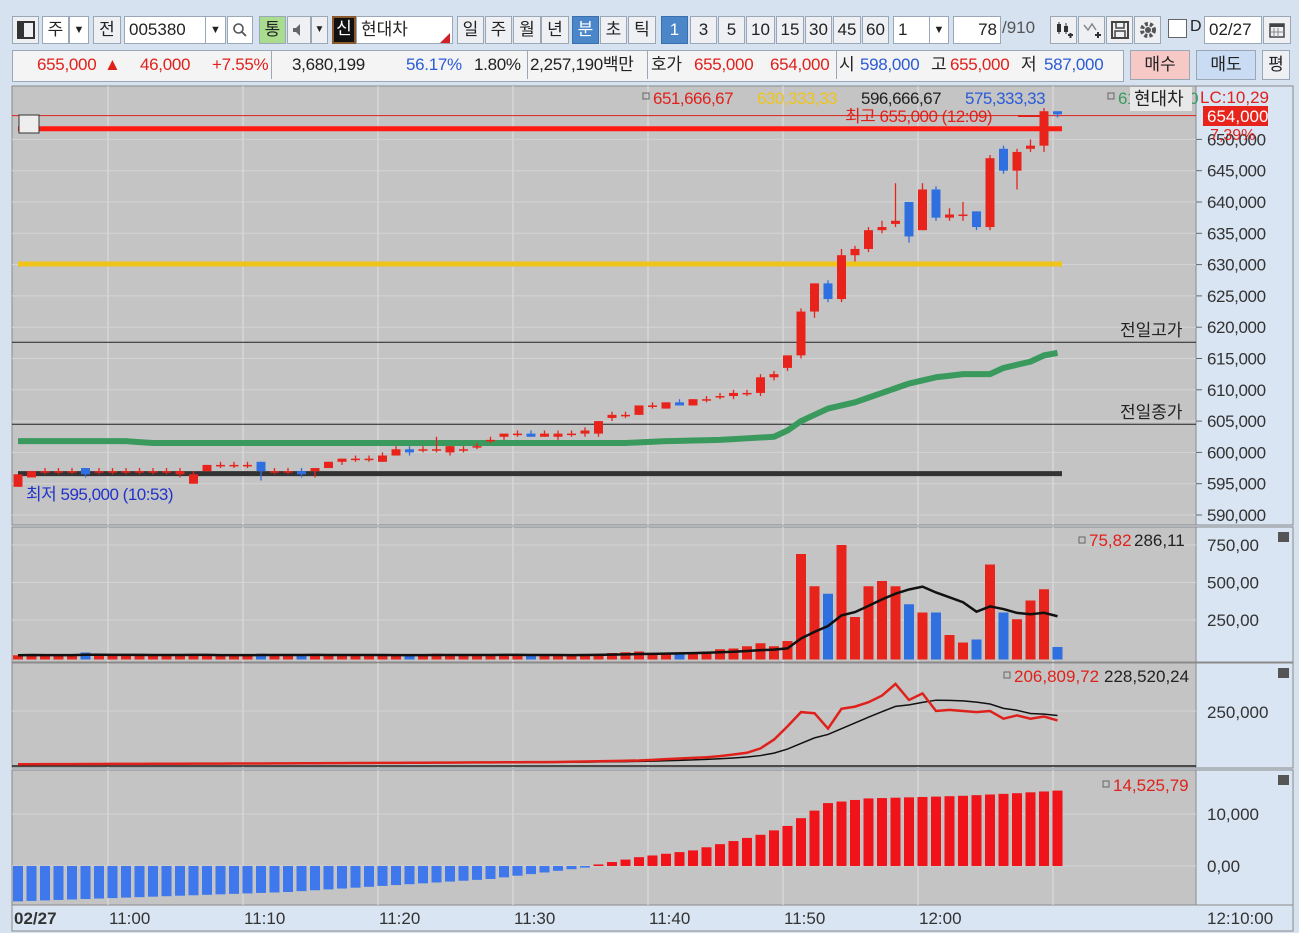  I want to click on time-tick-label: 11:40, so click(669, 918).